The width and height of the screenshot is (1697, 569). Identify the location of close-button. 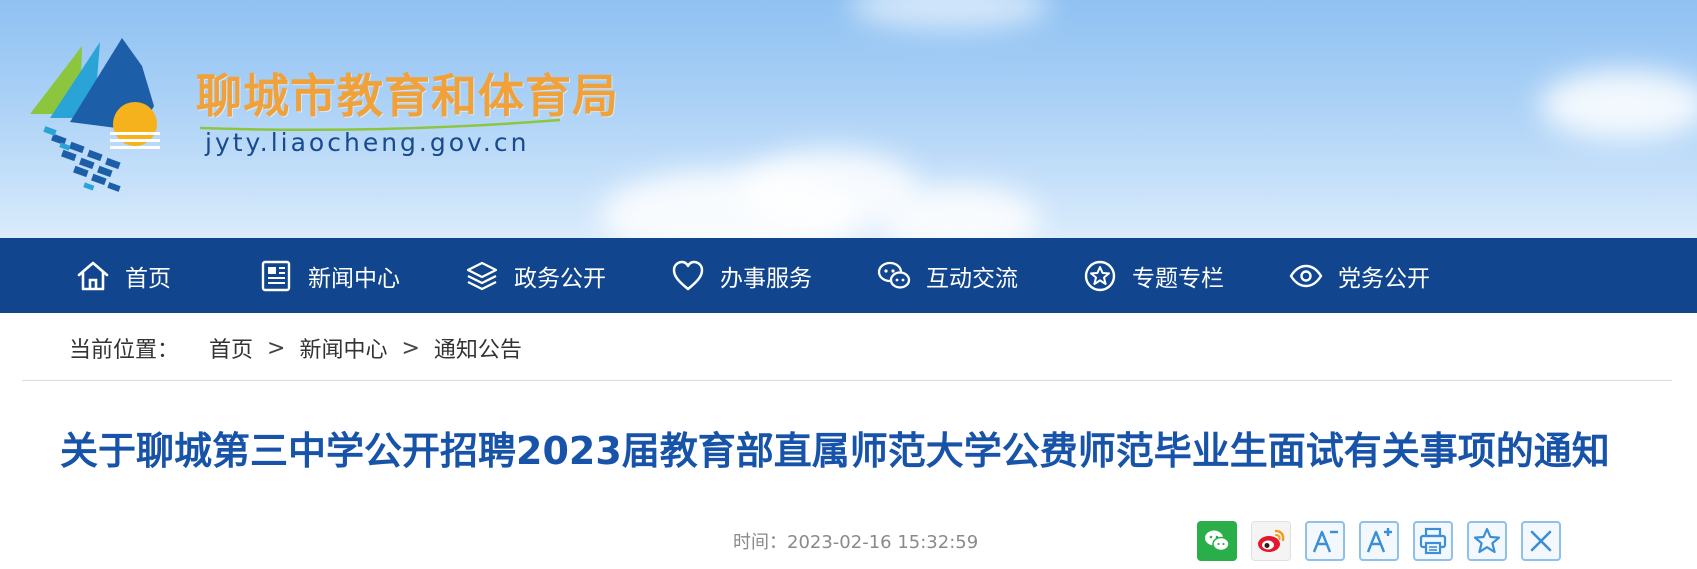
(1541, 541).